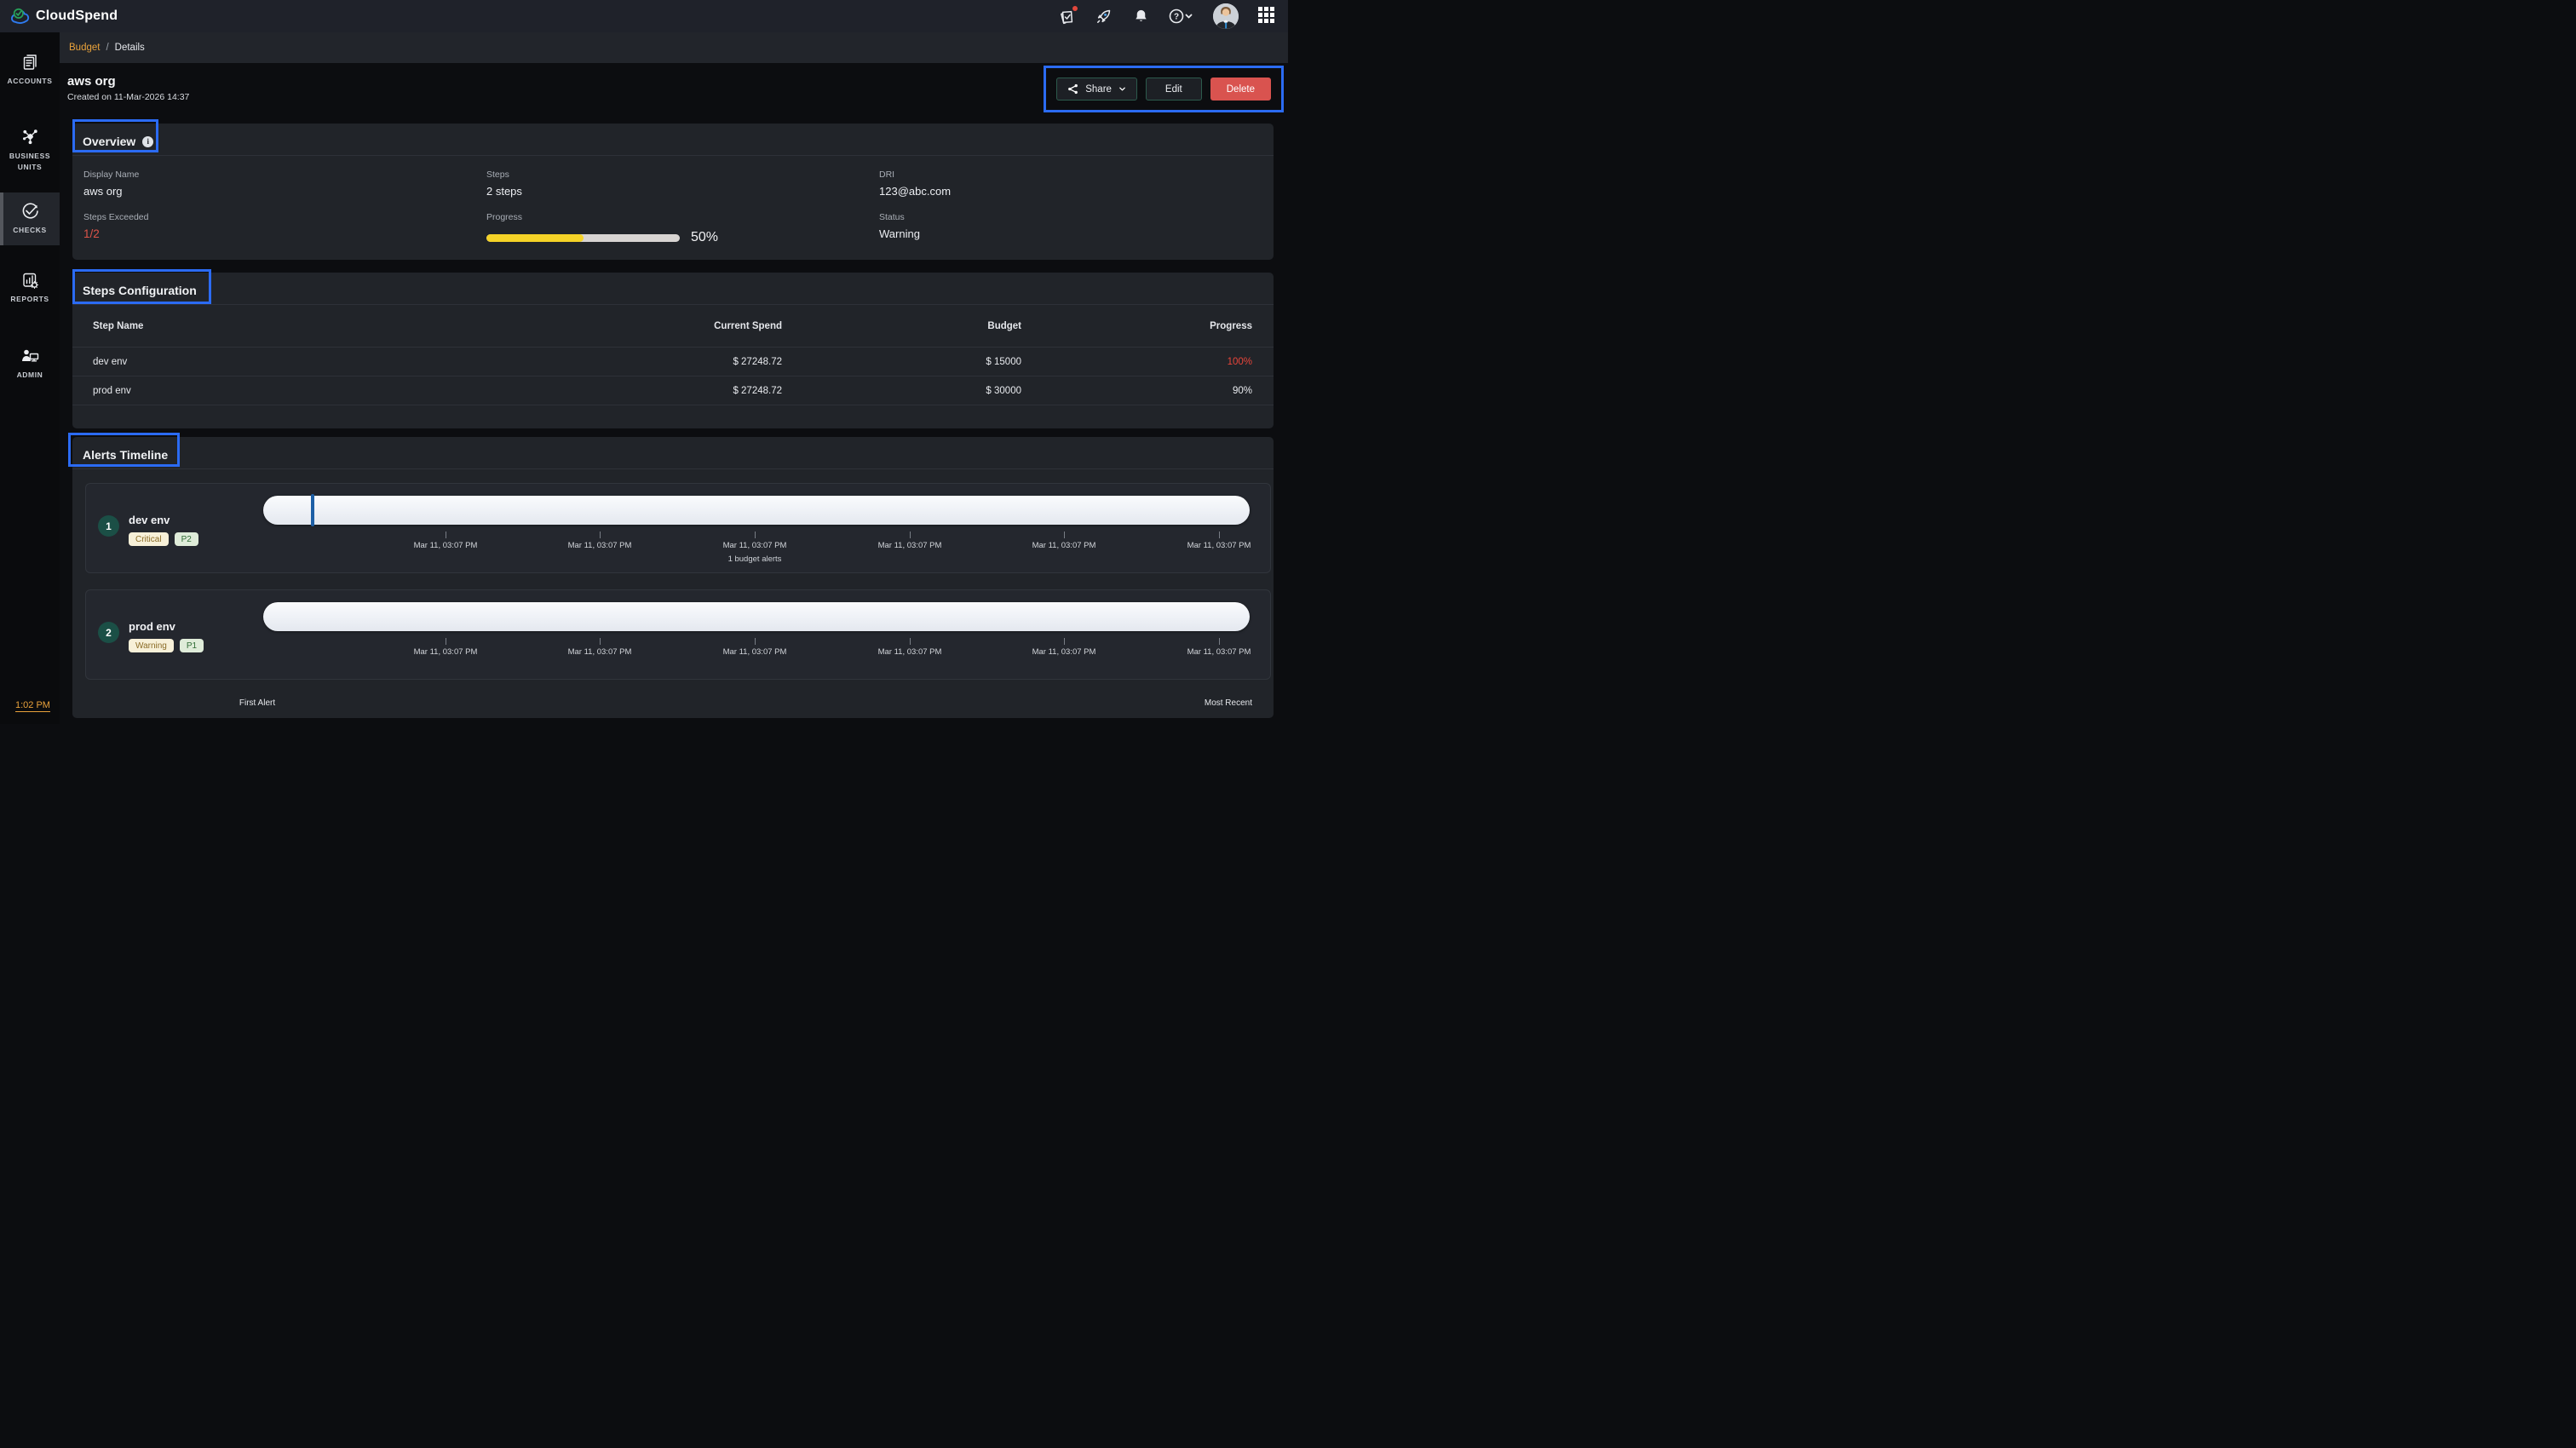 This screenshot has width=2576, height=1448. I want to click on field-steps-exceeded: Steps Exceeded 1/2, so click(116, 226).